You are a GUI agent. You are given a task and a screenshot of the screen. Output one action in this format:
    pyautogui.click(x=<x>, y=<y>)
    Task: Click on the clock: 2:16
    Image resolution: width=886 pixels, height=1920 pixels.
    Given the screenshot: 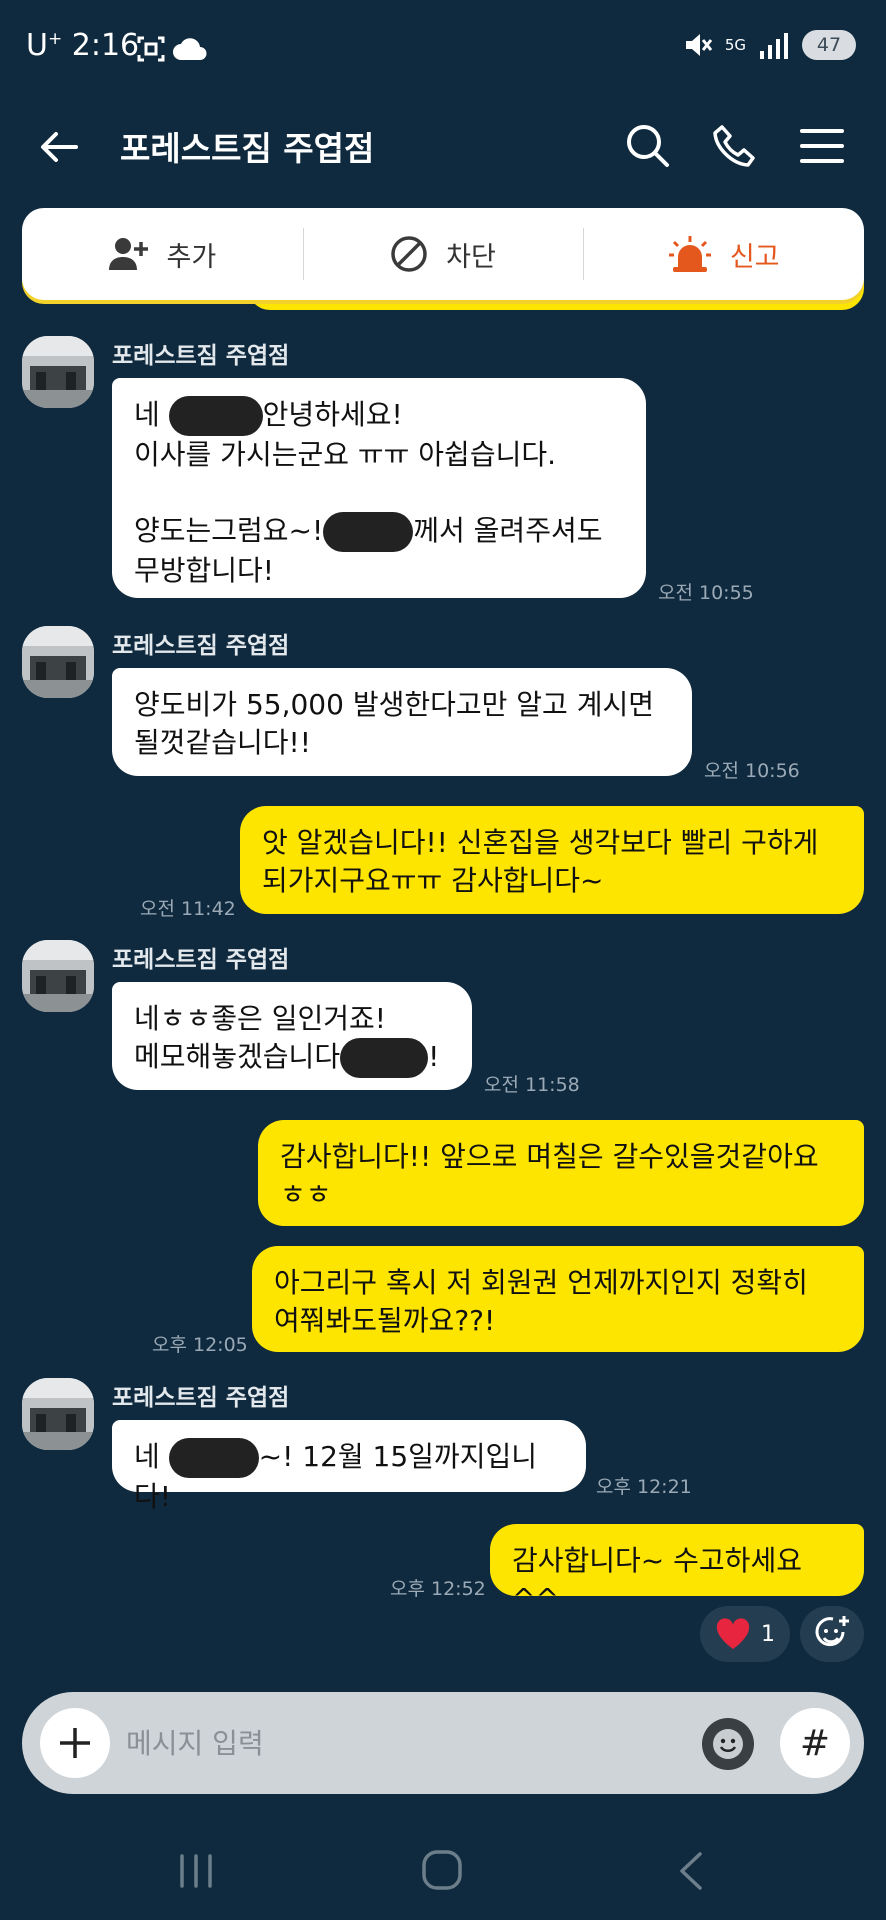 What is the action you would take?
    pyautogui.click(x=105, y=45)
    